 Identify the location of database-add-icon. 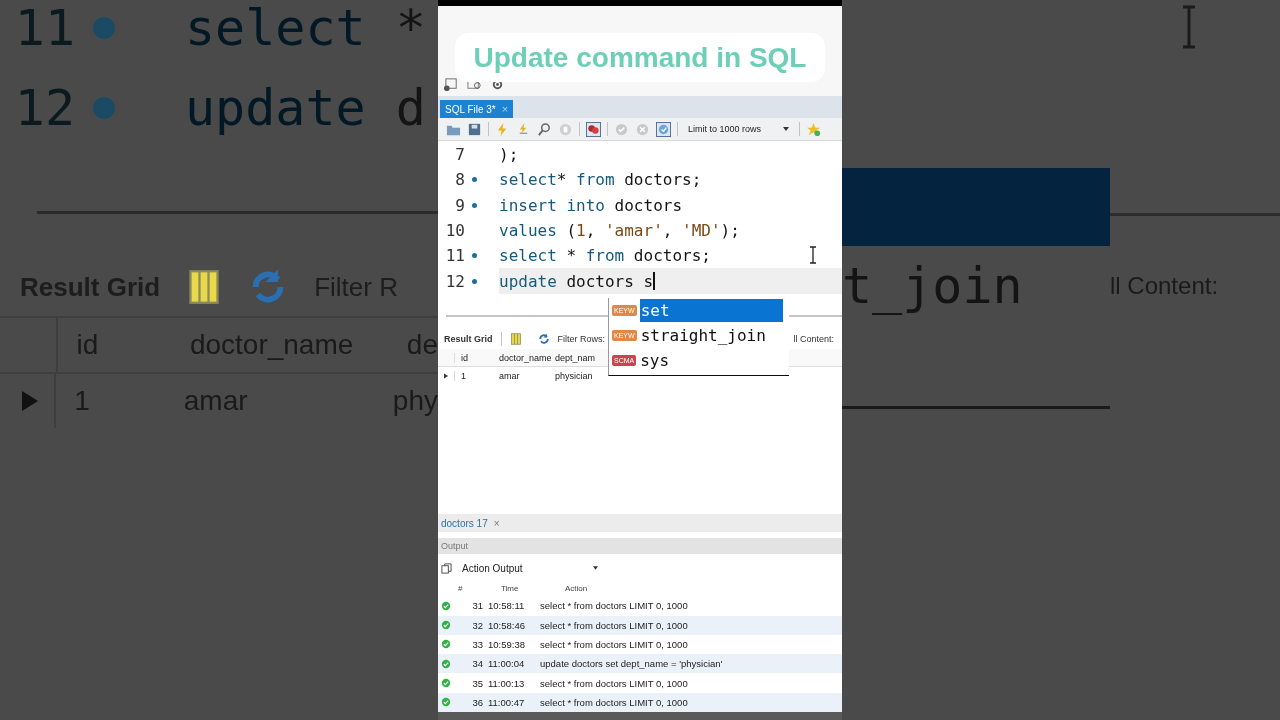
(451, 84).